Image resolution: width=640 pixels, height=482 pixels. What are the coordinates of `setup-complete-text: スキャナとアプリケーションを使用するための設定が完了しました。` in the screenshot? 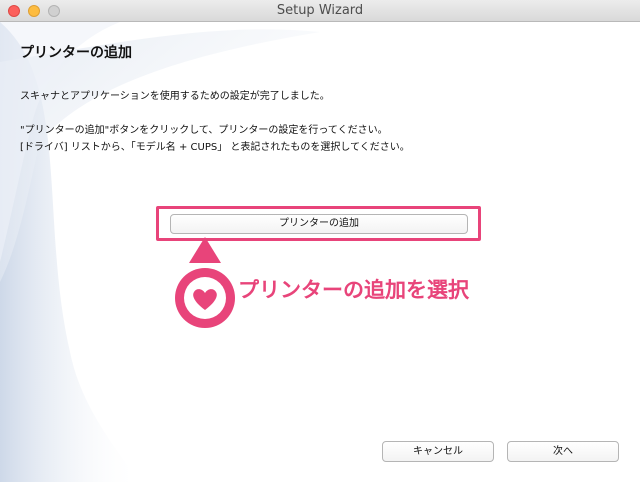 It's located at (175, 96).